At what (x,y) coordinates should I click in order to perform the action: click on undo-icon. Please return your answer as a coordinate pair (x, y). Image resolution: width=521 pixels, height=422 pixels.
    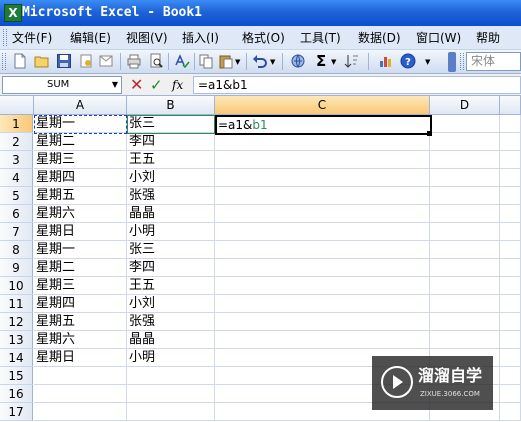
    Looking at the image, I should click on (260, 61).